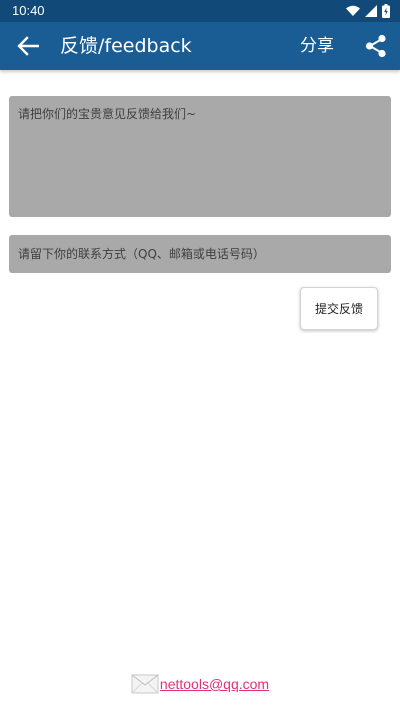 The image size is (400, 712). I want to click on back-arrow-icon, so click(28, 46).